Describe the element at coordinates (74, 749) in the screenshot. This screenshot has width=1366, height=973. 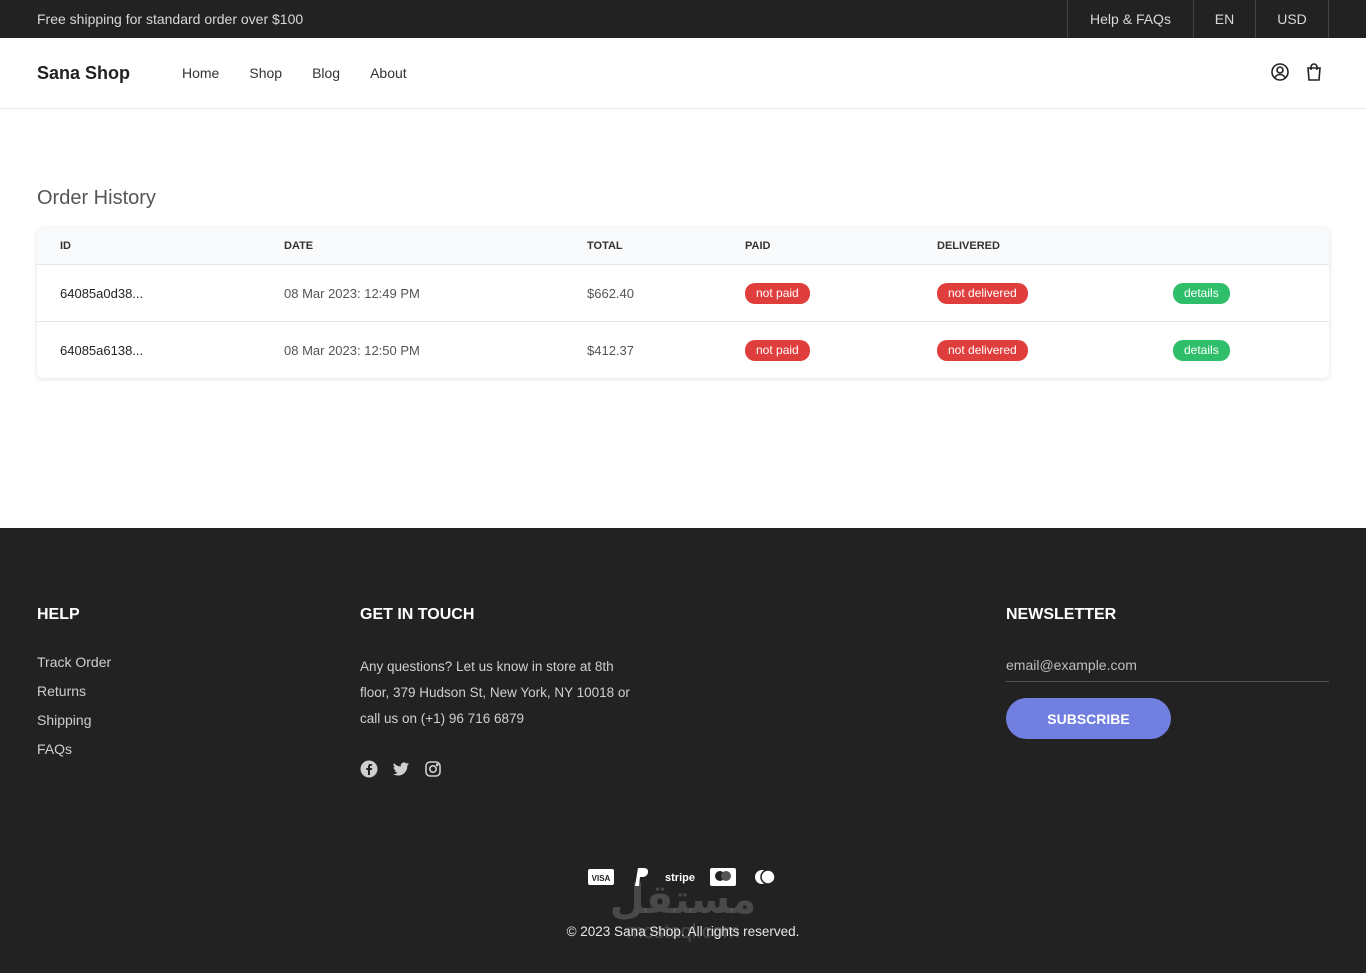
I see `footer-link-faqs: FAQs` at that location.